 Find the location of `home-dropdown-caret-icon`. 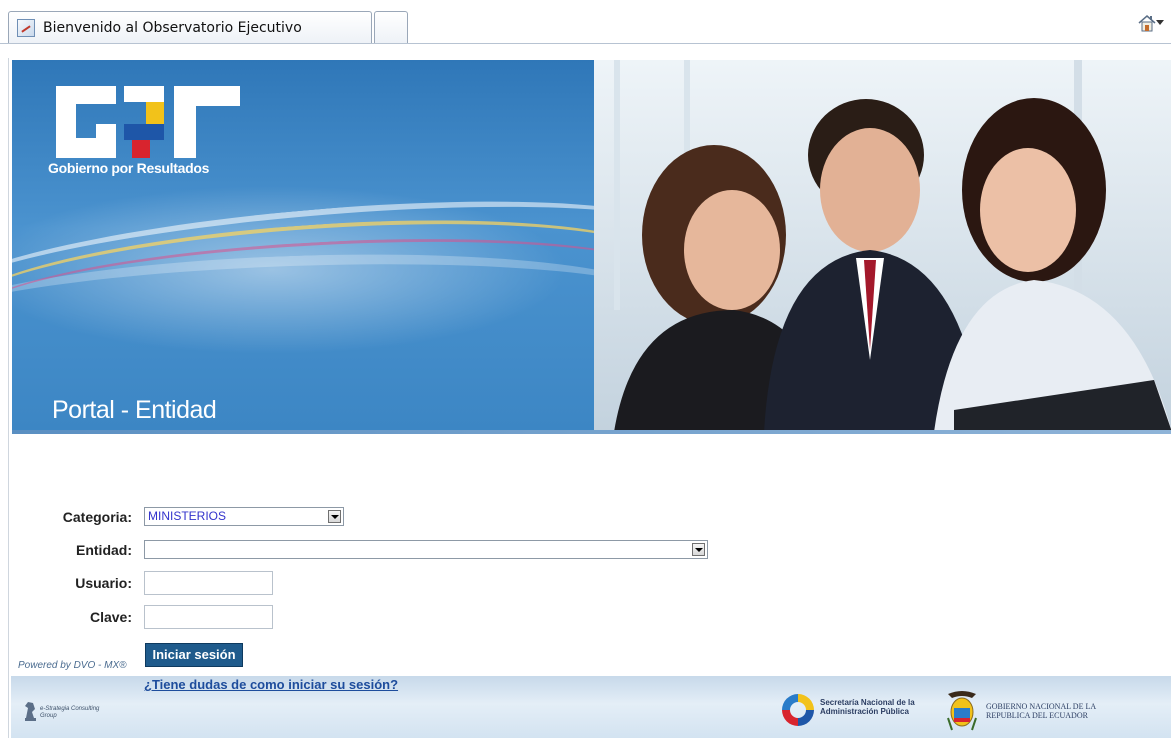

home-dropdown-caret-icon is located at coordinates (1160, 22).